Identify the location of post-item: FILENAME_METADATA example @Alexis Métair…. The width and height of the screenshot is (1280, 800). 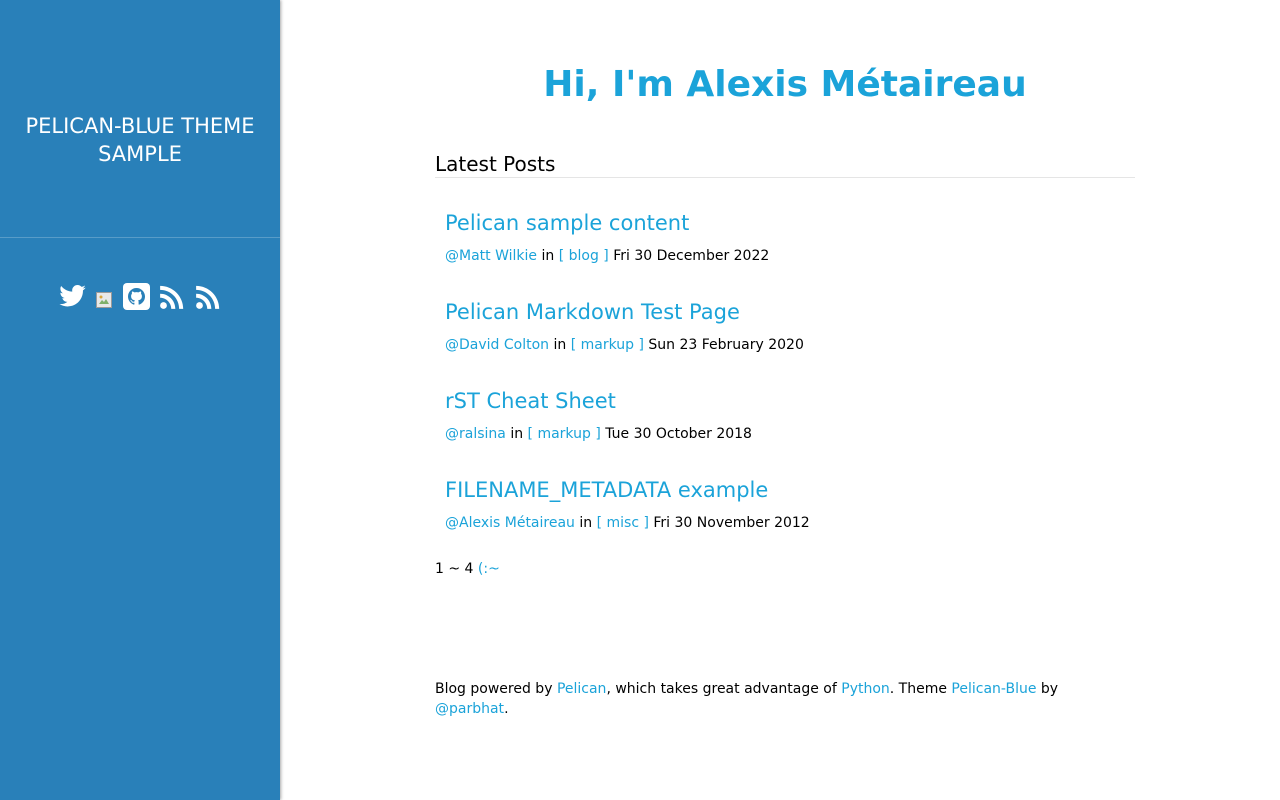
(785, 504).